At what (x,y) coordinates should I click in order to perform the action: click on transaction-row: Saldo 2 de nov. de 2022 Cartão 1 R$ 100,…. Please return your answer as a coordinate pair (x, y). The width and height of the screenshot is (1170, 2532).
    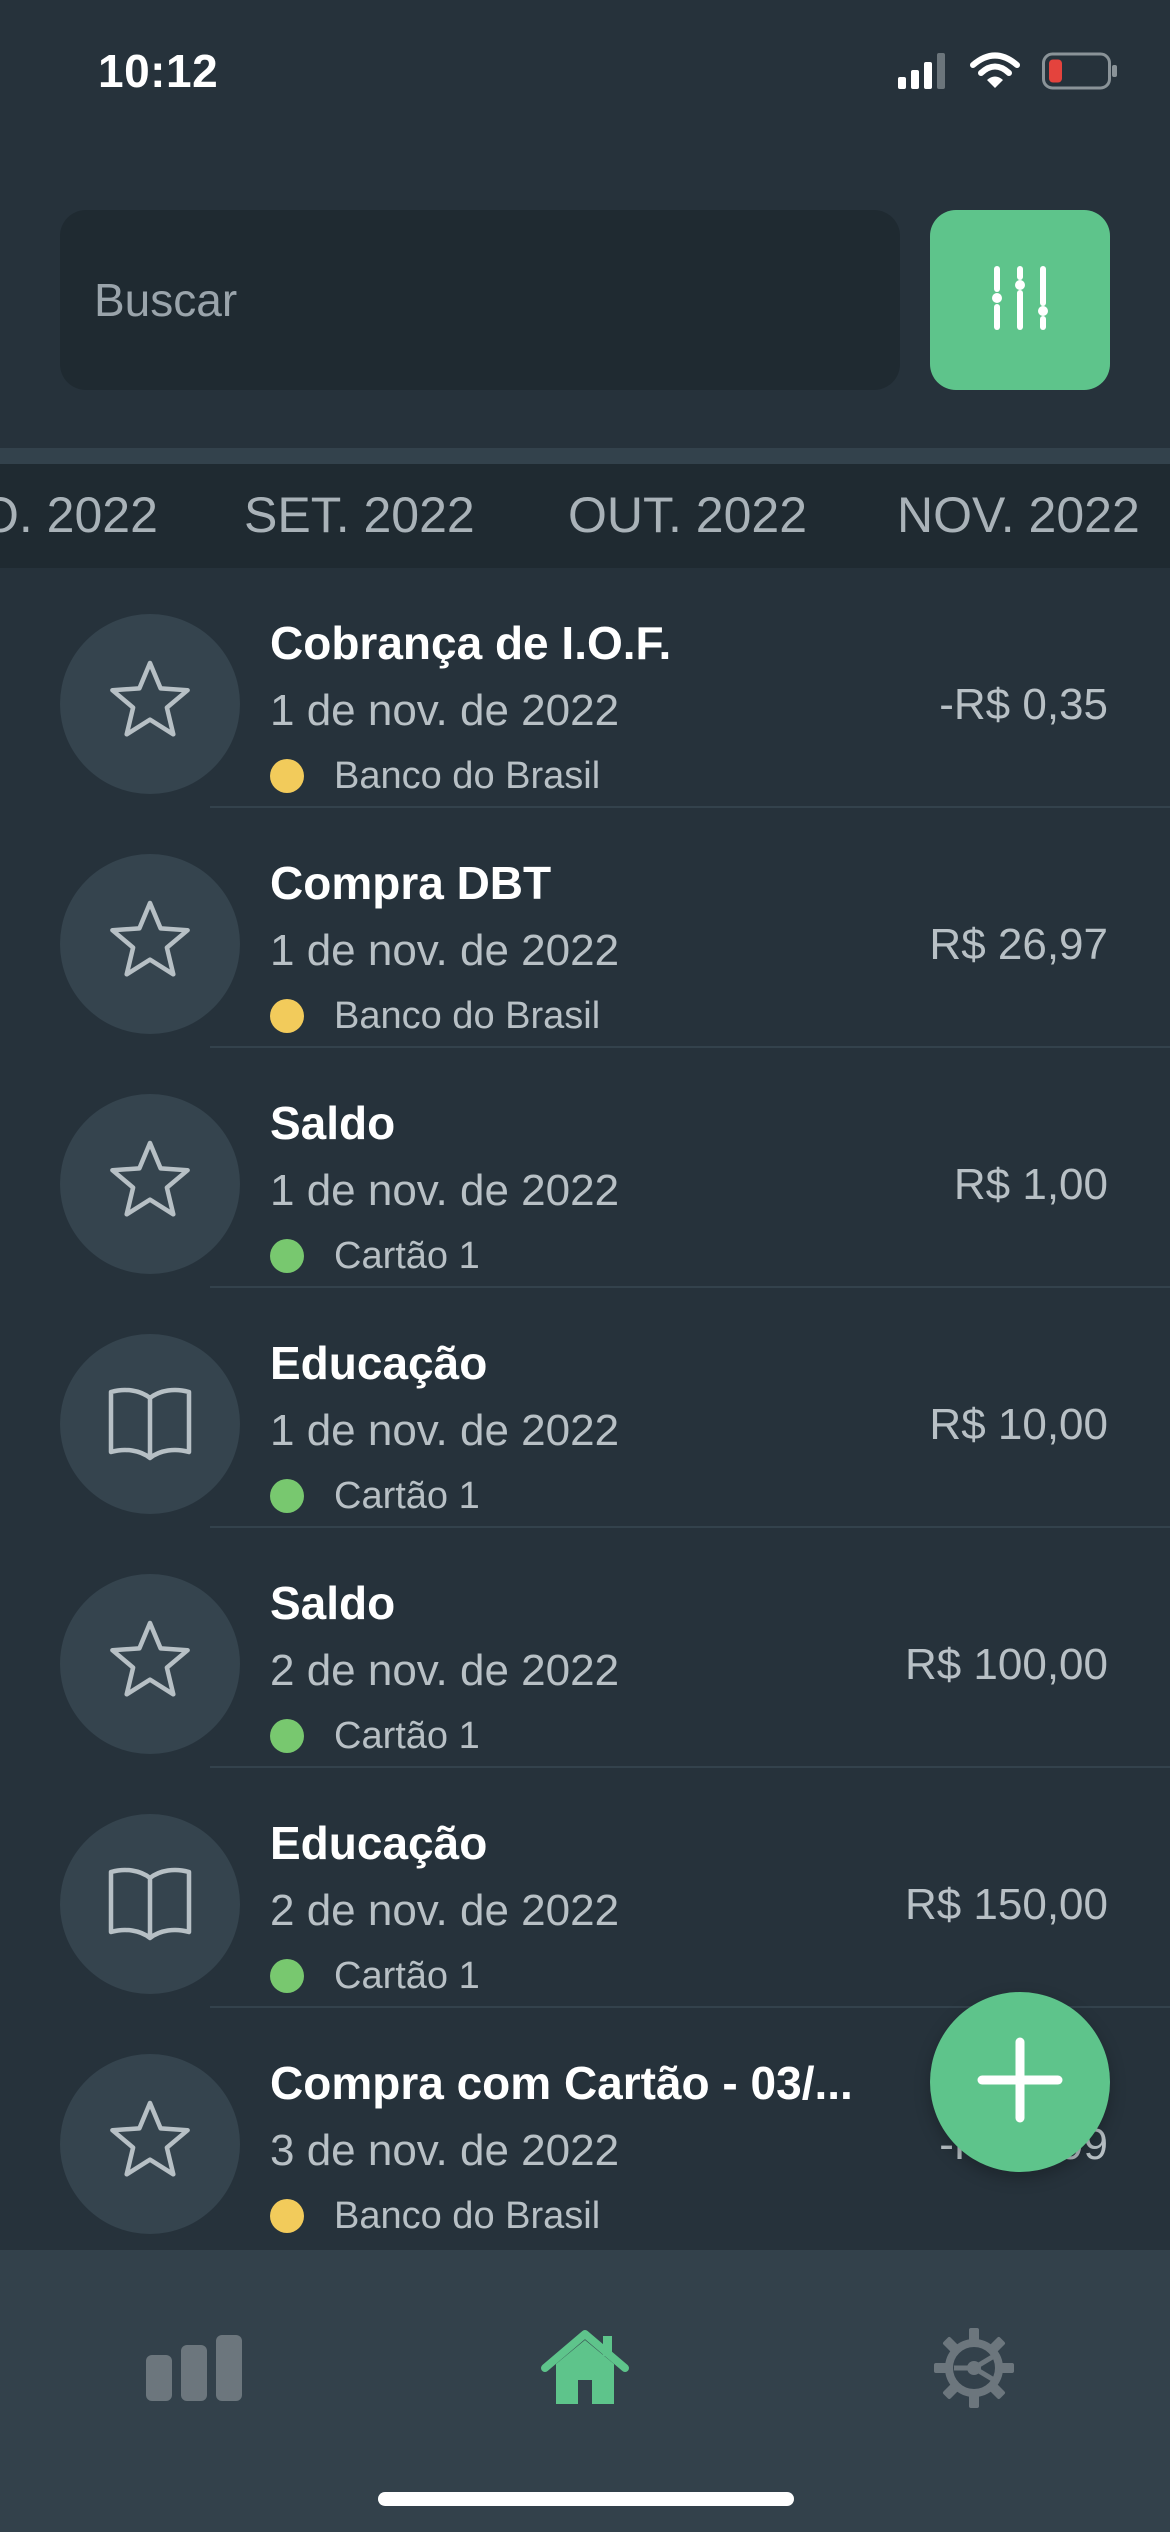
    Looking at the image, I should click on (585, 1648).